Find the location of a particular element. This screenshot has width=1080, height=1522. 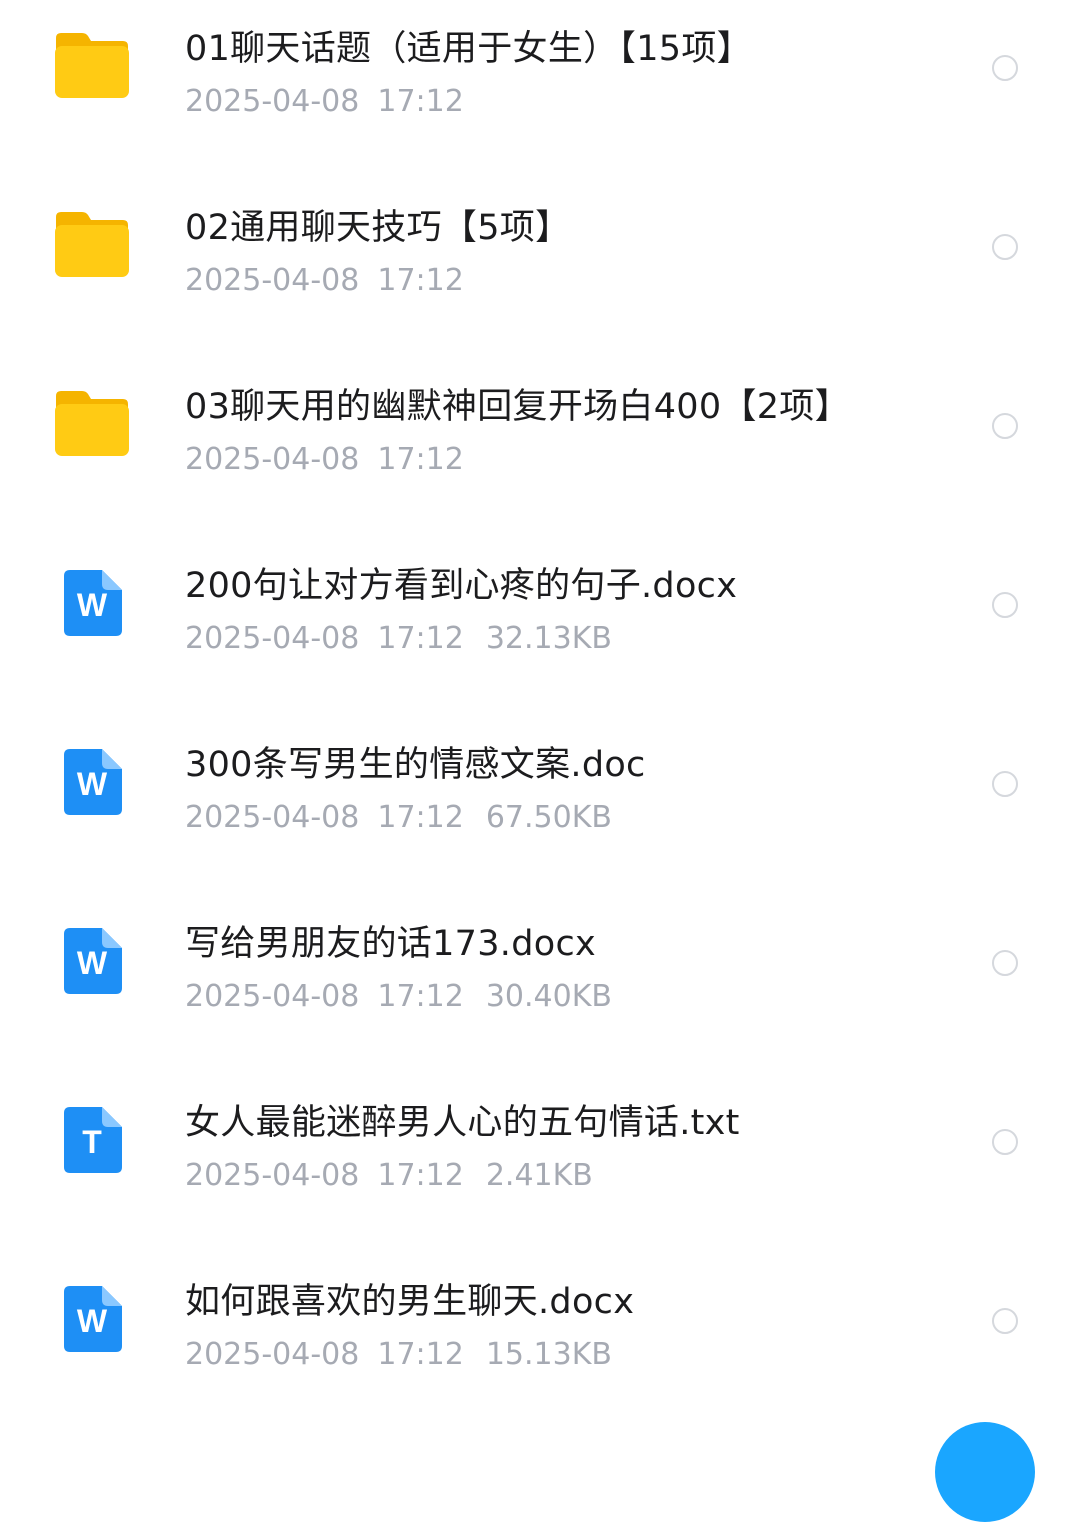

floating-action-button is located at coordinates (985, 1472).